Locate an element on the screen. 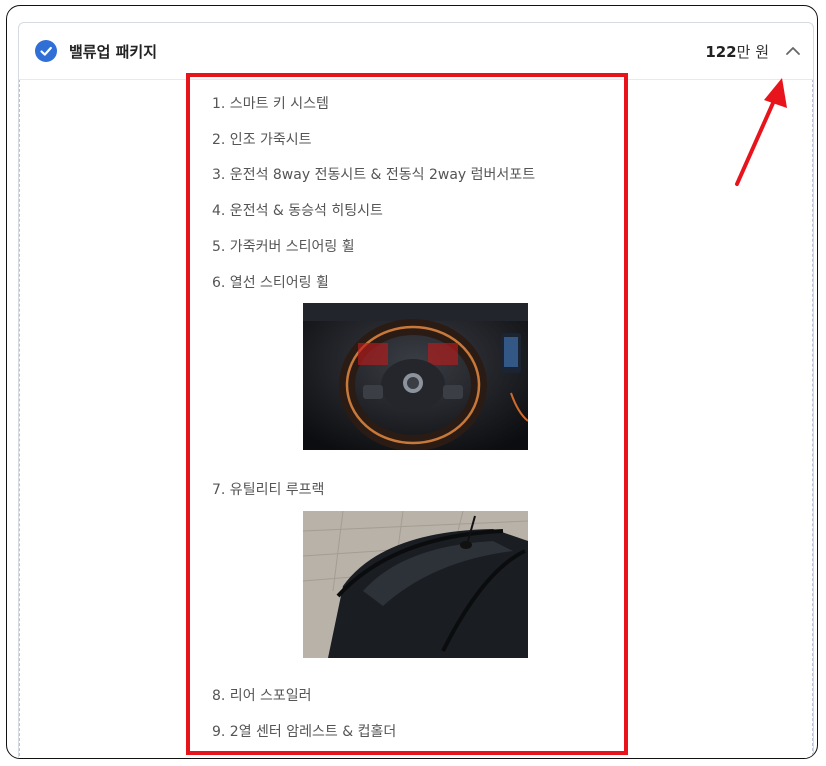  package-header: 밸류업 패키지 122만 원 is located at coordinates (416, 51).